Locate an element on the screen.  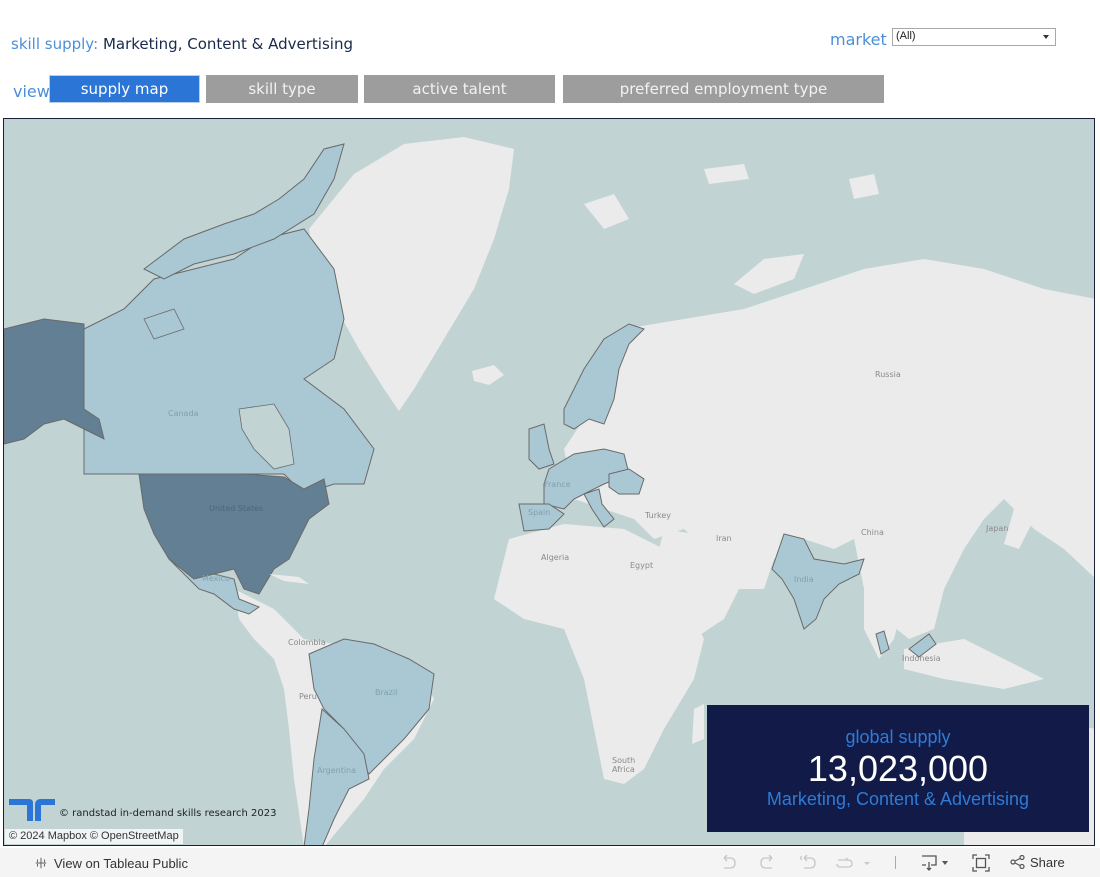
tab-preferred-employment-type: preferred employment type is located at coordinates (723, 89).